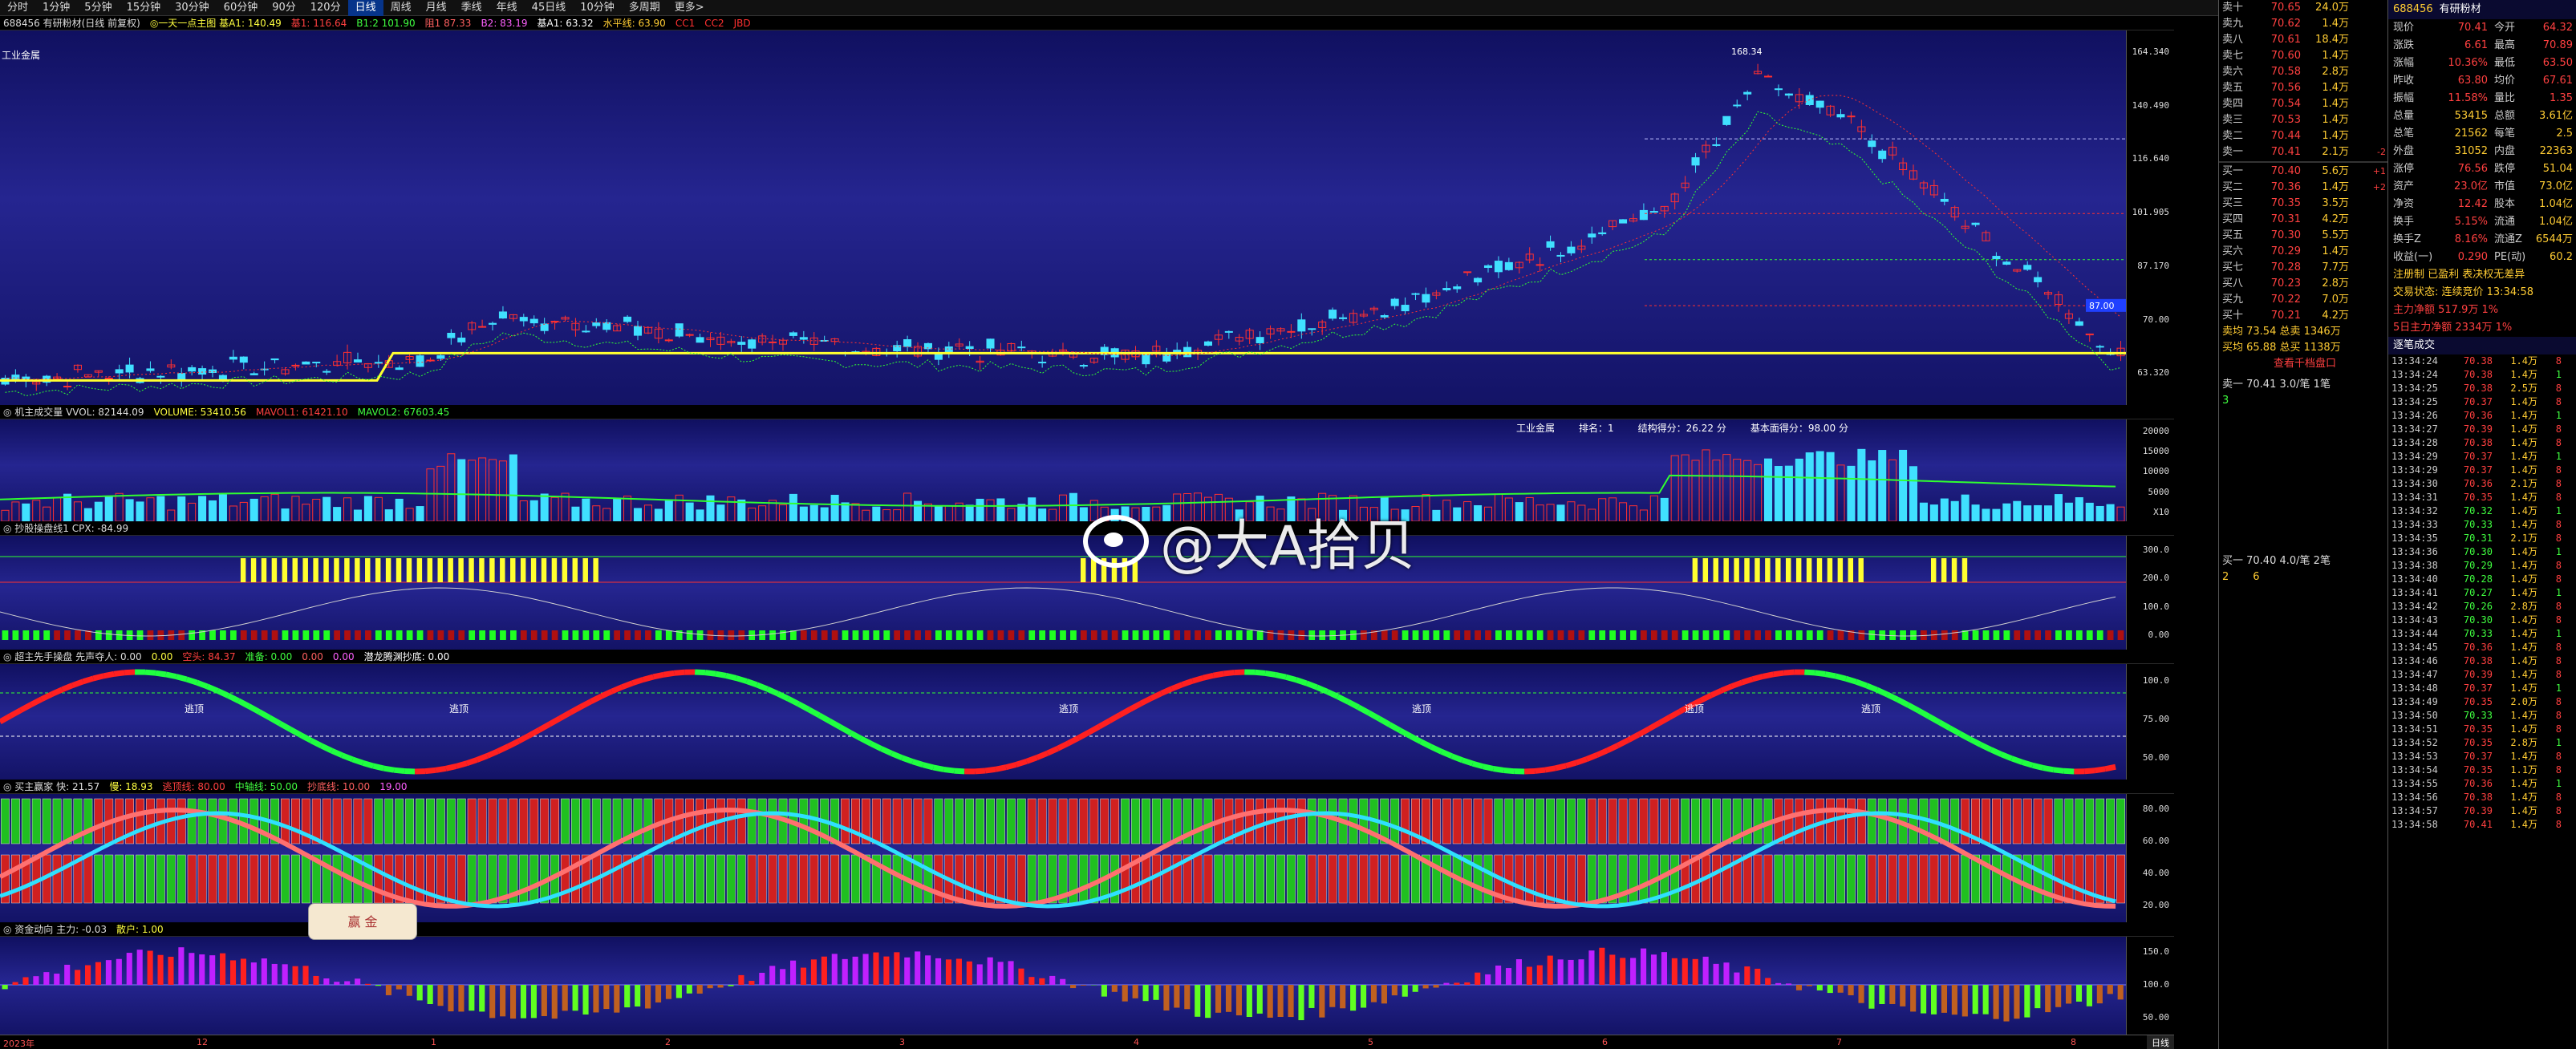 Image resolution: width=2576 pixels, height=1049 pixels. What do you see at coordinates (2303, 104) in the screenshot?
I see `ask-row: 卖四 70.54 1.4万` at bounding box center [2303, 104].